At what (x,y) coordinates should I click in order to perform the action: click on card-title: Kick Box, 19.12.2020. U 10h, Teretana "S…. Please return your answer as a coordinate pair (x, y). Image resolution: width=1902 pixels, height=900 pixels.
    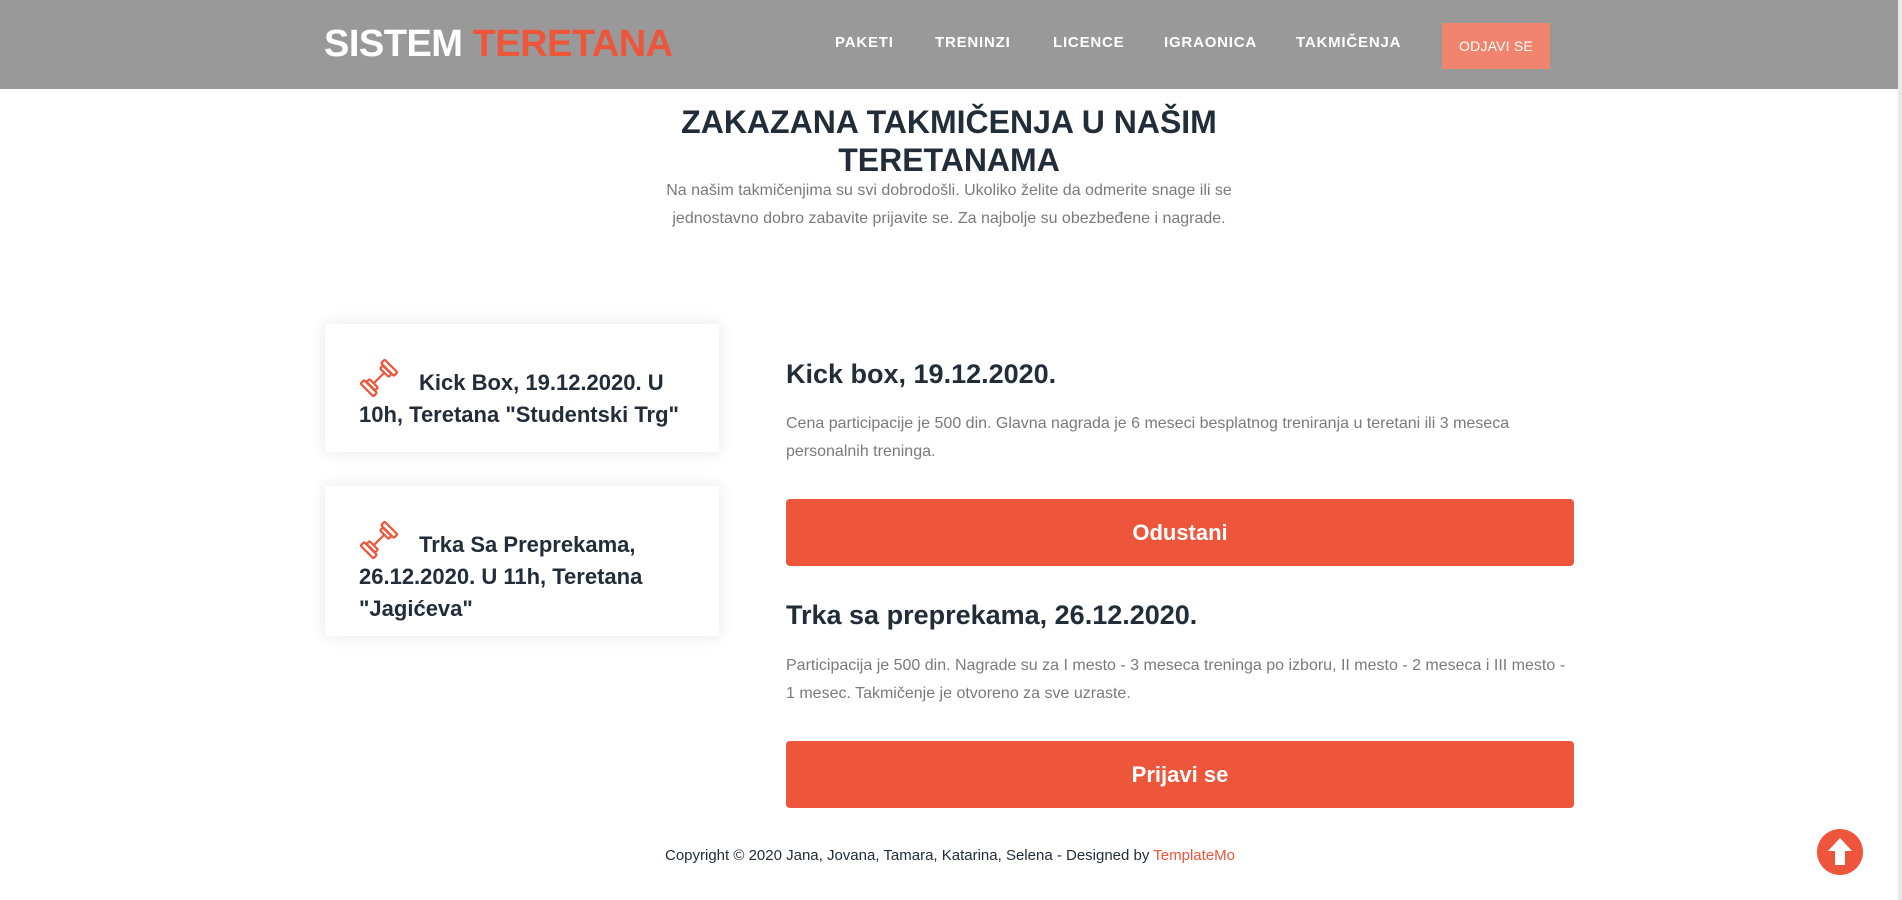
    Looking at the image, I should click on (523, 394).